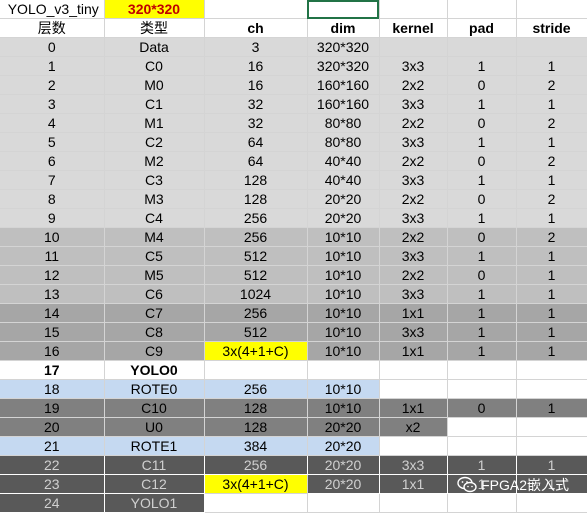 This screenshot has height=513, width=587. I want to click on type-cell: YOLO1, so click(154, 503).